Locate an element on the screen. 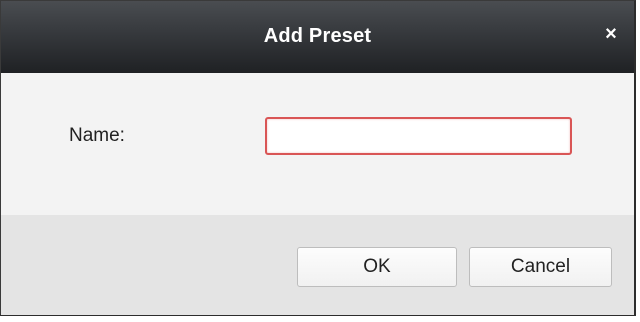 This screenshot has height=322, width=640. close-icon: × is located at coordinates (611, 34).